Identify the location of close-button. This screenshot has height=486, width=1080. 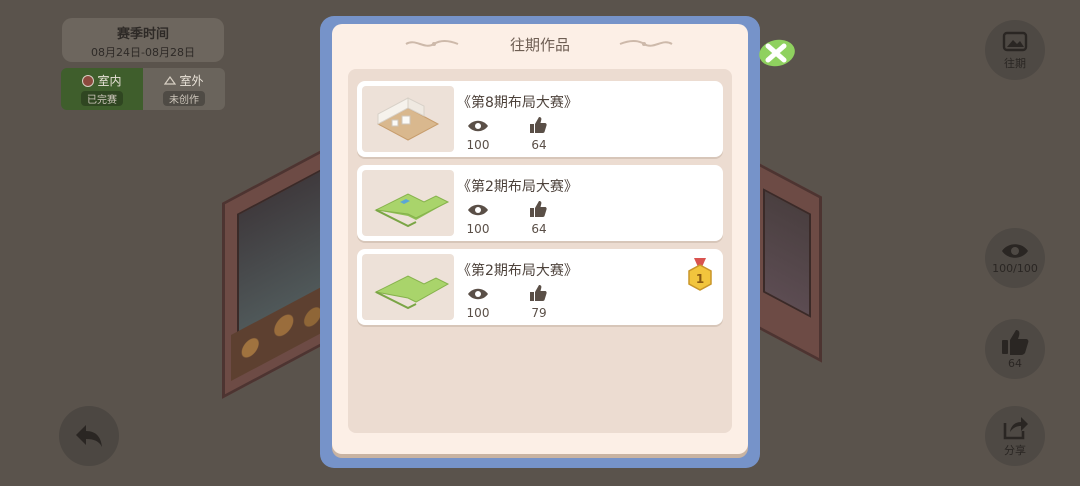
(777, 53).